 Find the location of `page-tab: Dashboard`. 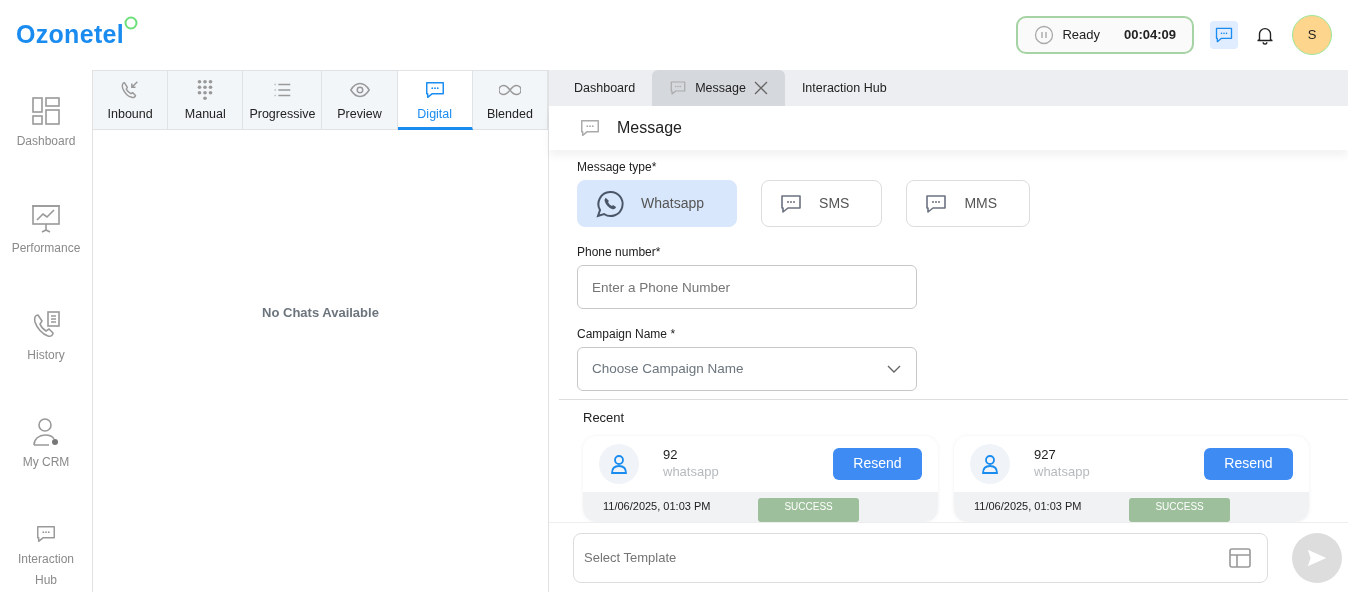

page-tab: Dashboard is located at coordinates (605, 88).